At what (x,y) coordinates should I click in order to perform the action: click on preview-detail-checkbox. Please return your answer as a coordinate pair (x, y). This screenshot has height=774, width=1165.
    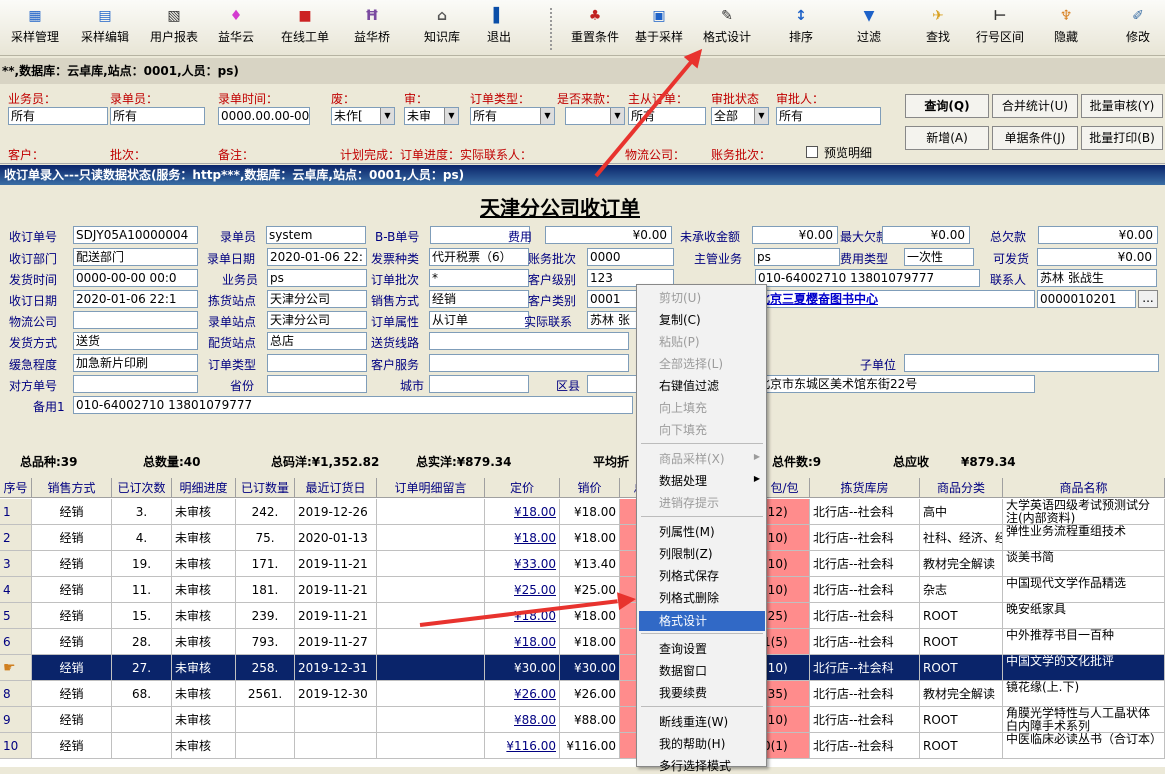
    Looking at the image, I should click on (812, 152).